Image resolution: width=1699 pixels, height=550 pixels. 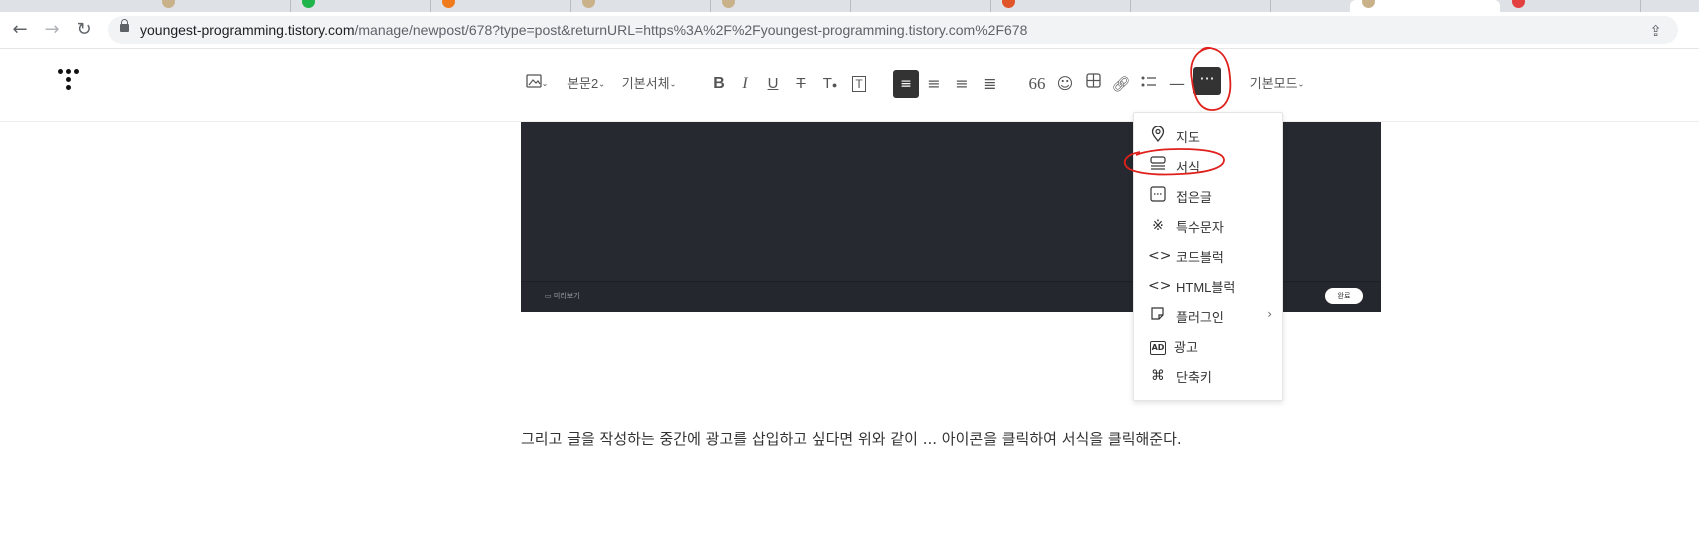 What do you see at coordinates (1273, 83) in the screenshot?
I see `editor-mode-label: 기본모드` at bounding box center [1273, 83].